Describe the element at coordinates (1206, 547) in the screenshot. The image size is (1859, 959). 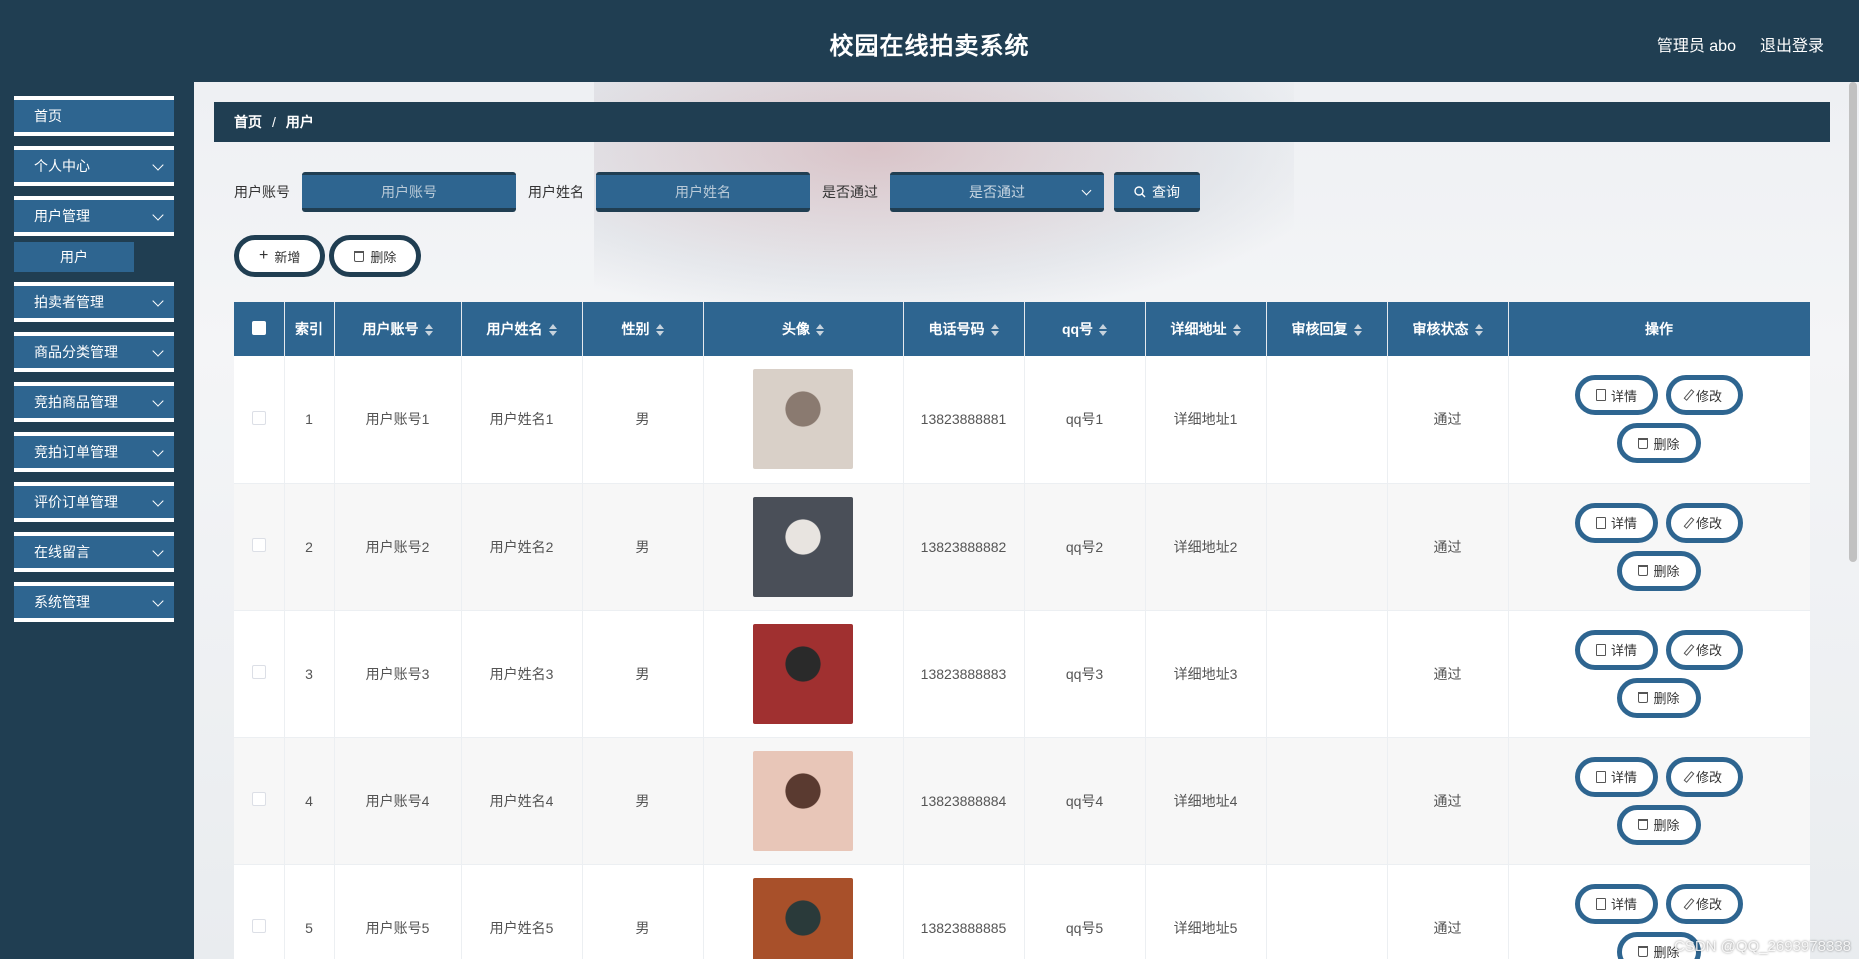
I see `cell-address: 详细地址2` at that location.